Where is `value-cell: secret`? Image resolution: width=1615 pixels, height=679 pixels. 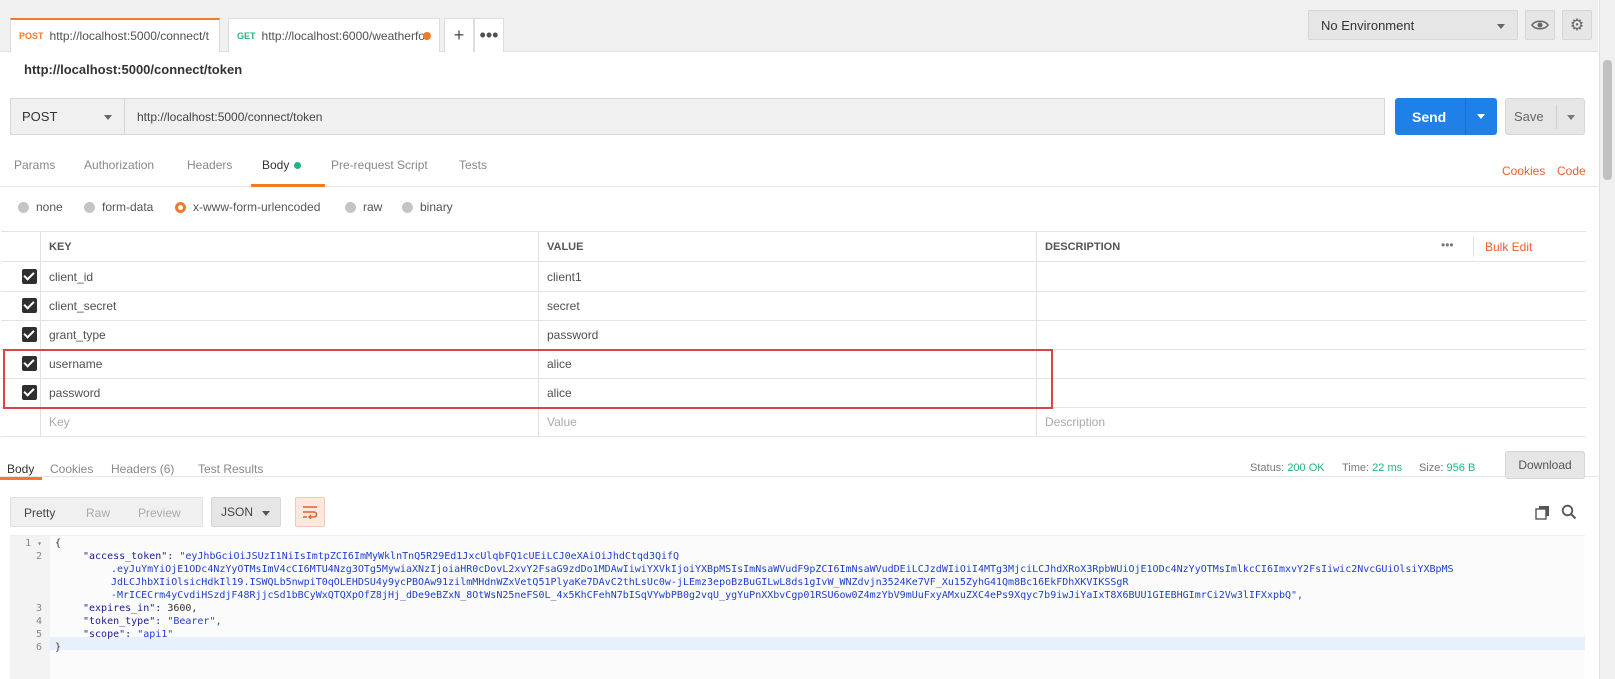
value-cell: secret is located at coordinates (787, 306).